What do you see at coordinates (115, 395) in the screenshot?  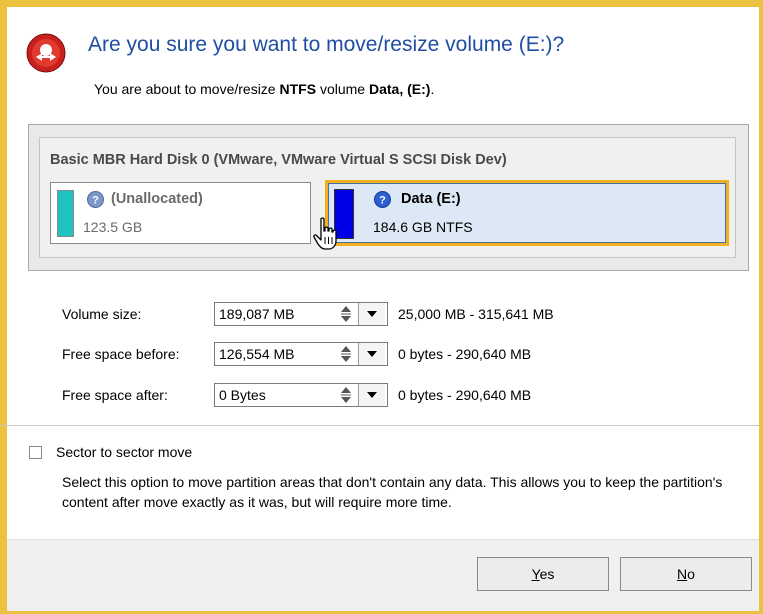 I see `free-space-after-label: Free space after:` at bounding box center [115, 395].